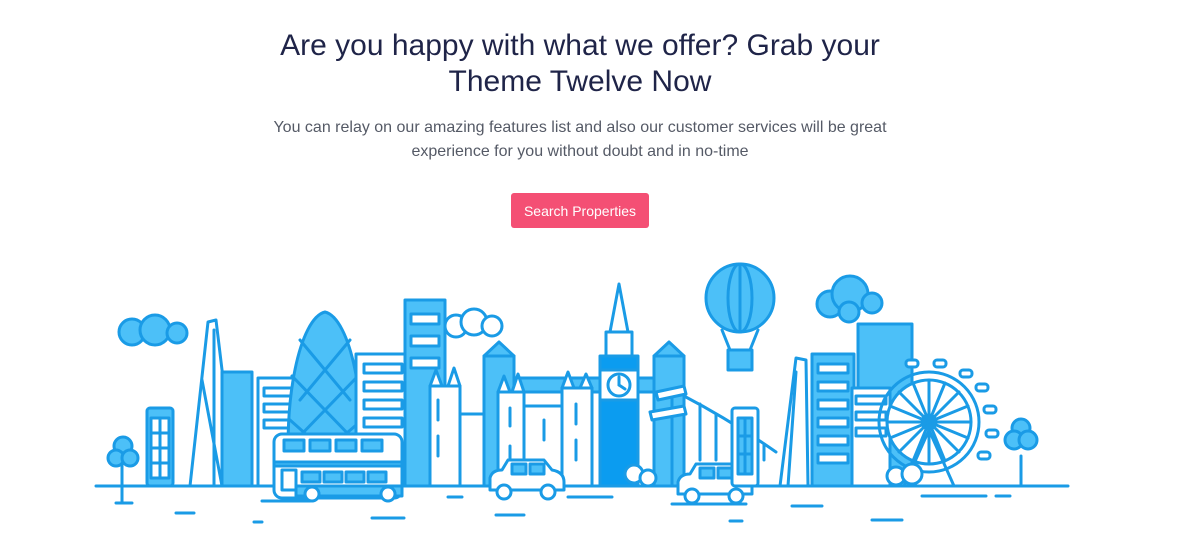 The height and width of the screenshot is (551, 1192). I want to click on search-properties-button: Search Properties, so click(580, 210).